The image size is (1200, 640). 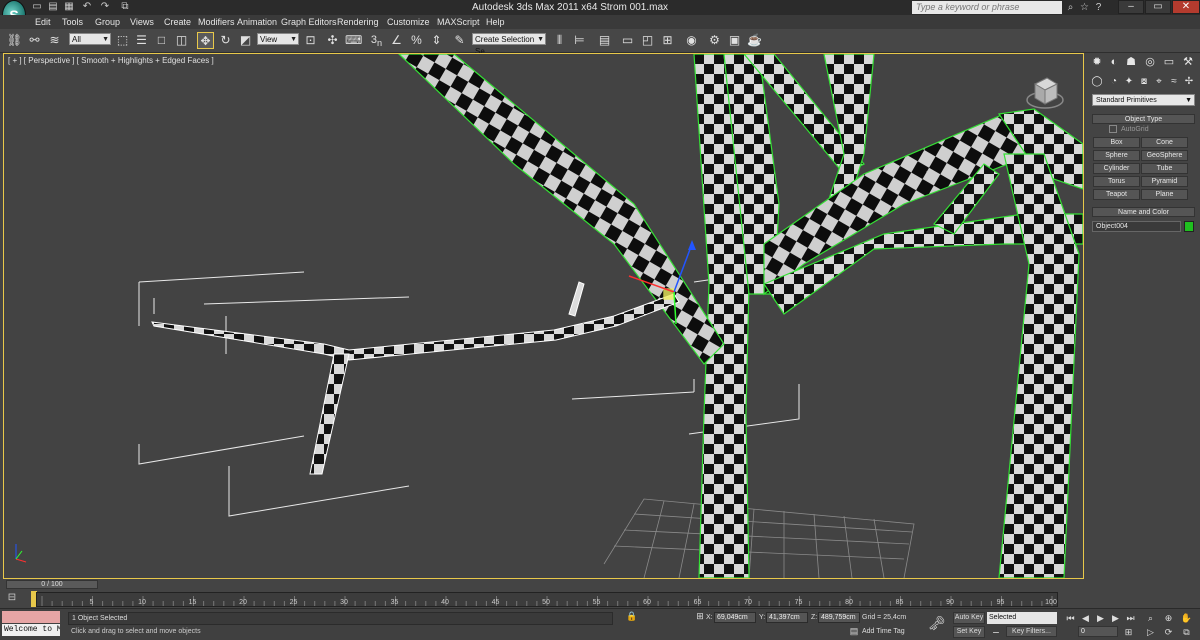 I want to click on align-icon: ⊨, so click(x=579, y=40).